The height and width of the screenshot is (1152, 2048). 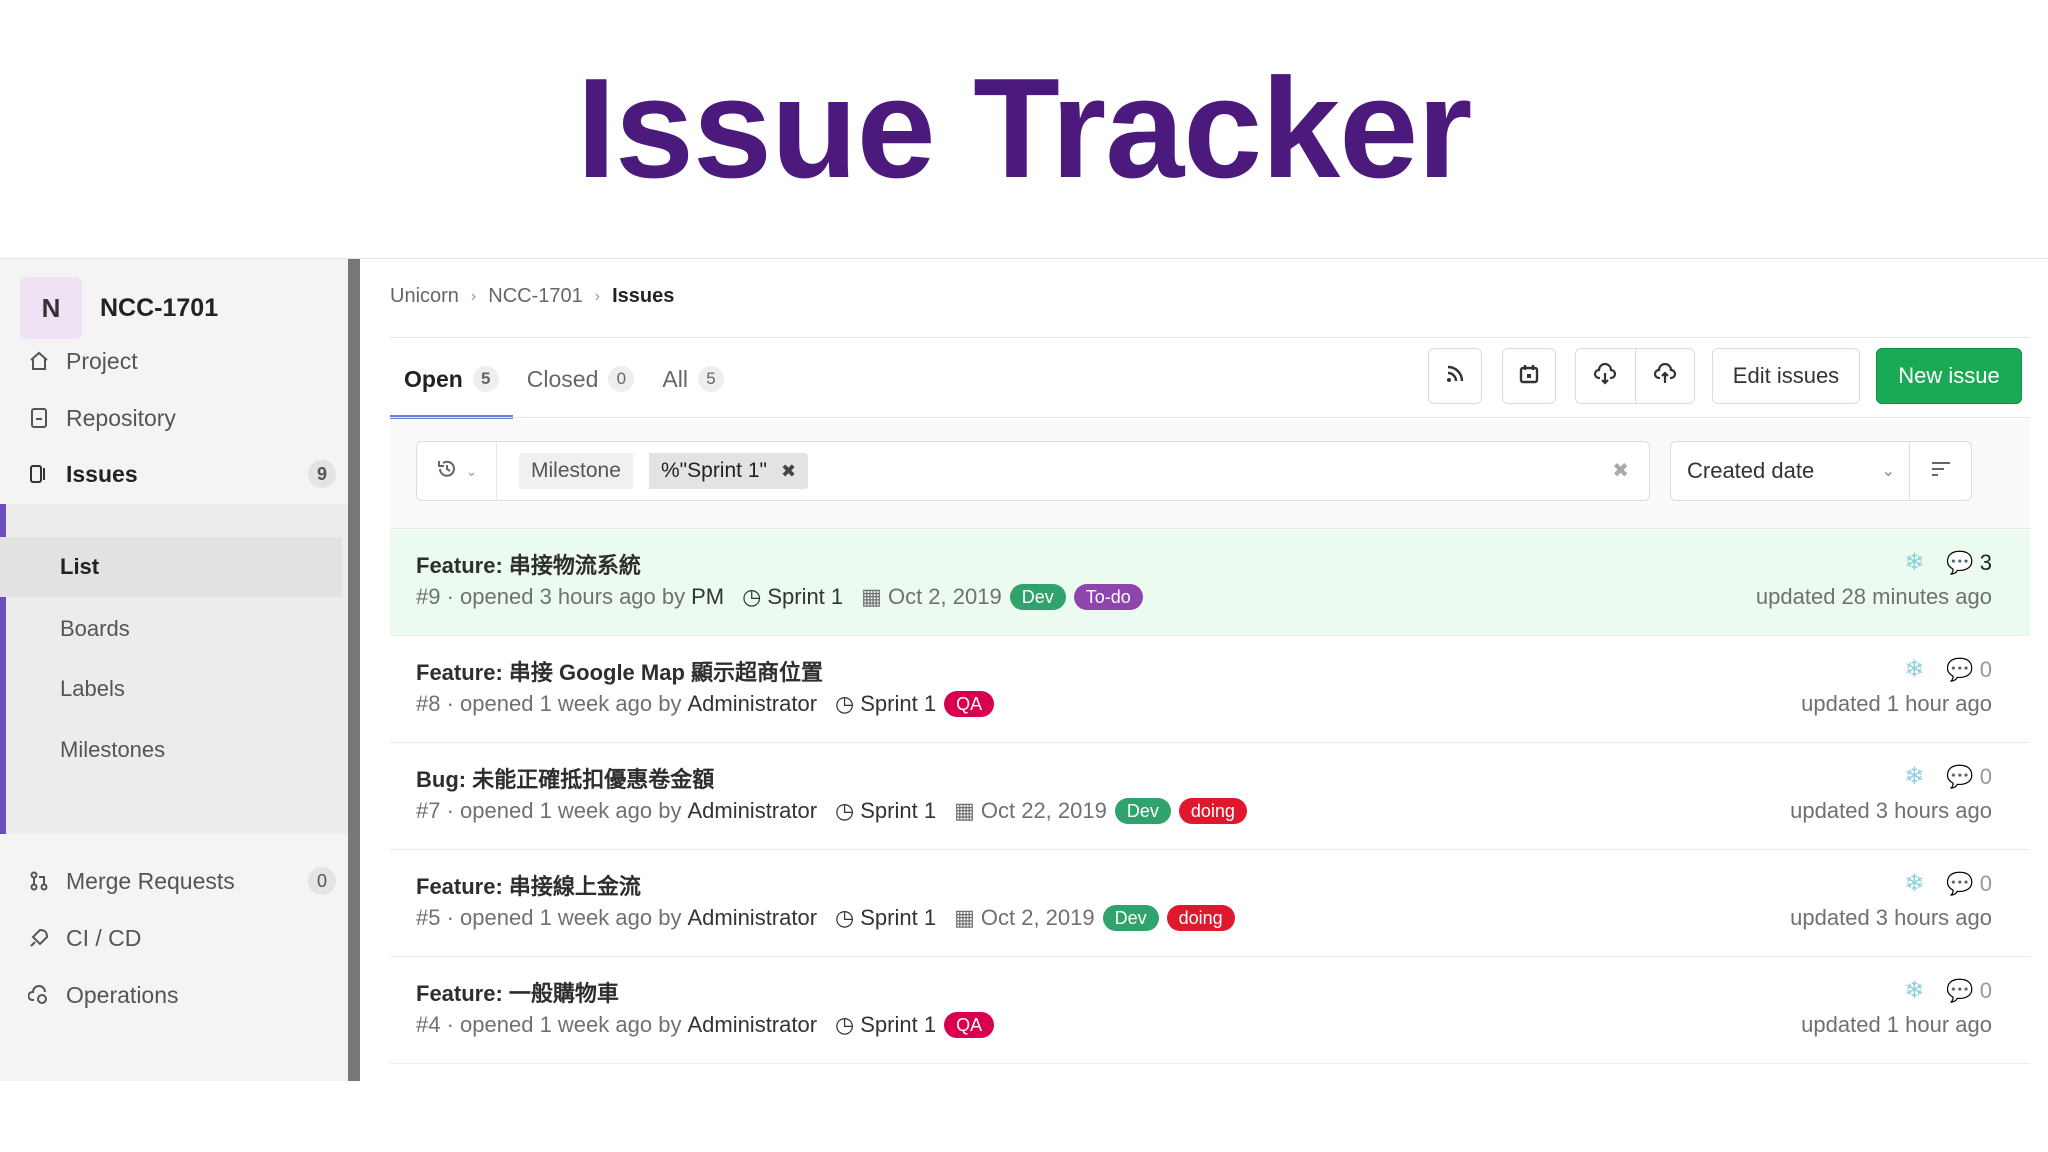 I want to click on issue-updated: updated 3 hours ago, so click(x=1891, y=810).